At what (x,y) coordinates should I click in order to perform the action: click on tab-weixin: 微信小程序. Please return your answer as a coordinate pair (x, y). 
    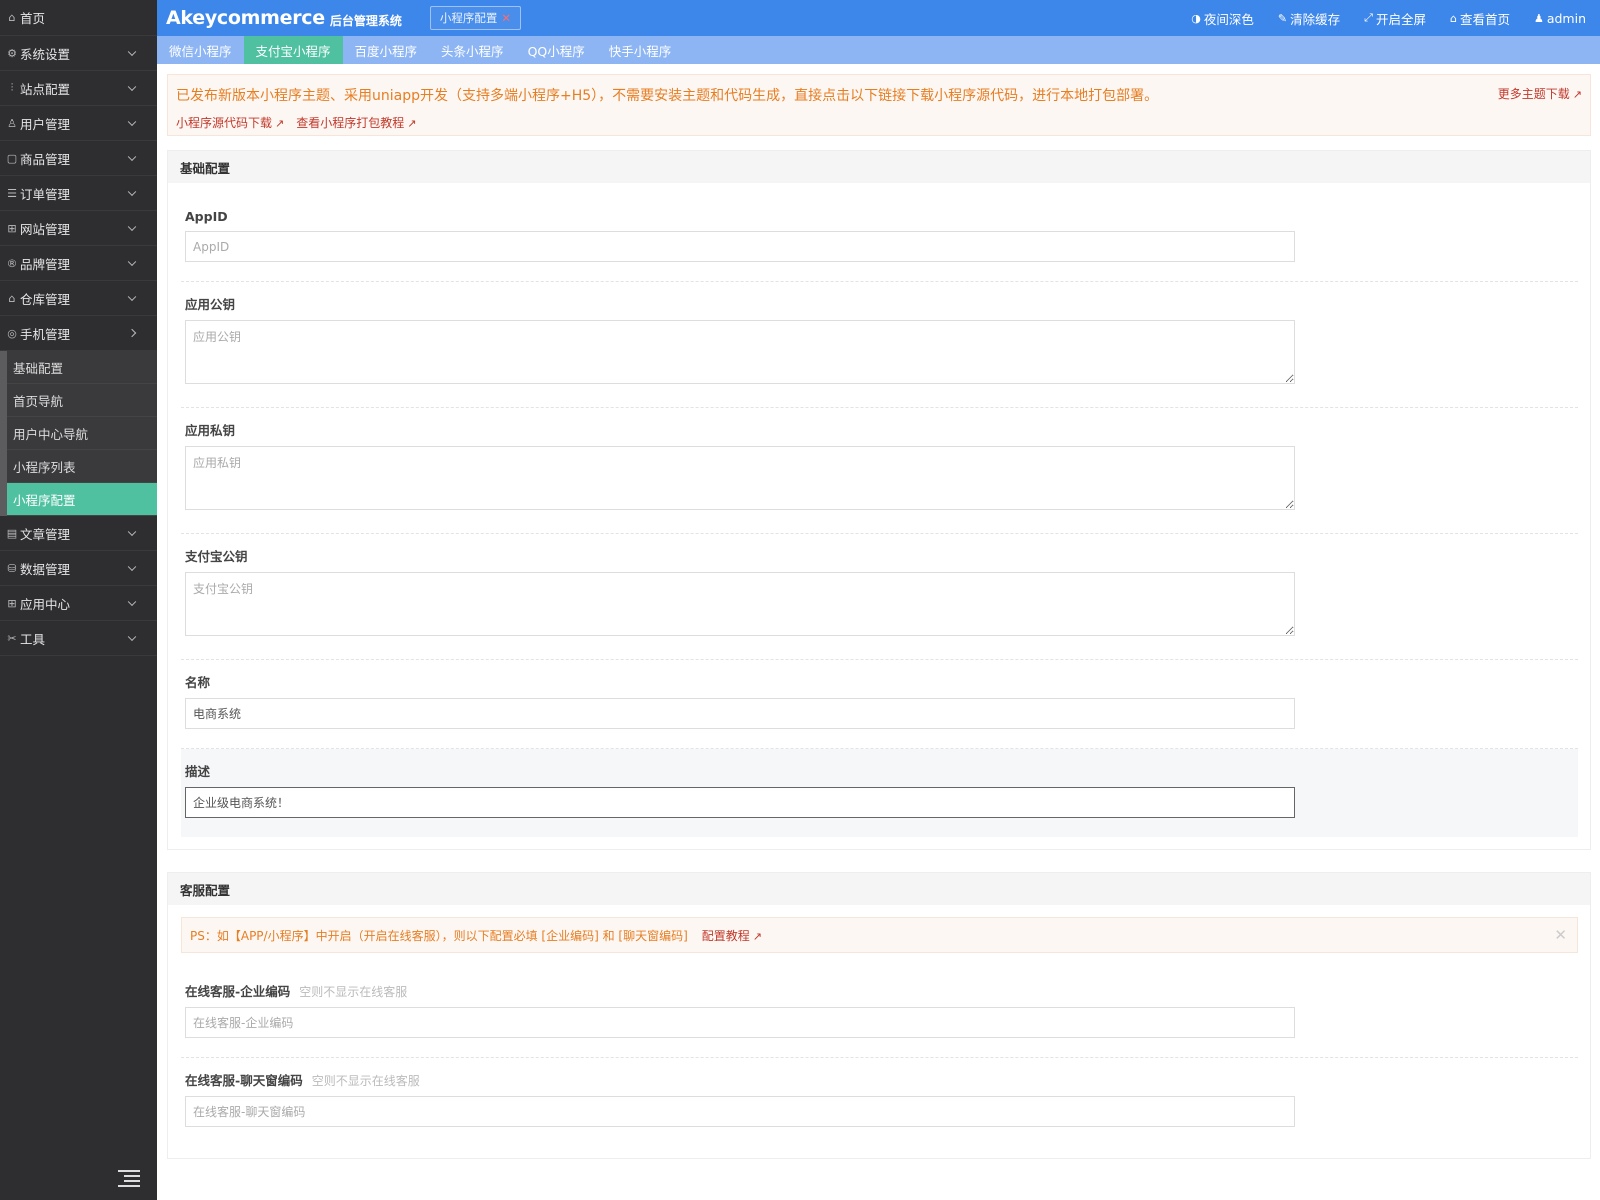
    Looking at the image, I should click on (200, 50).